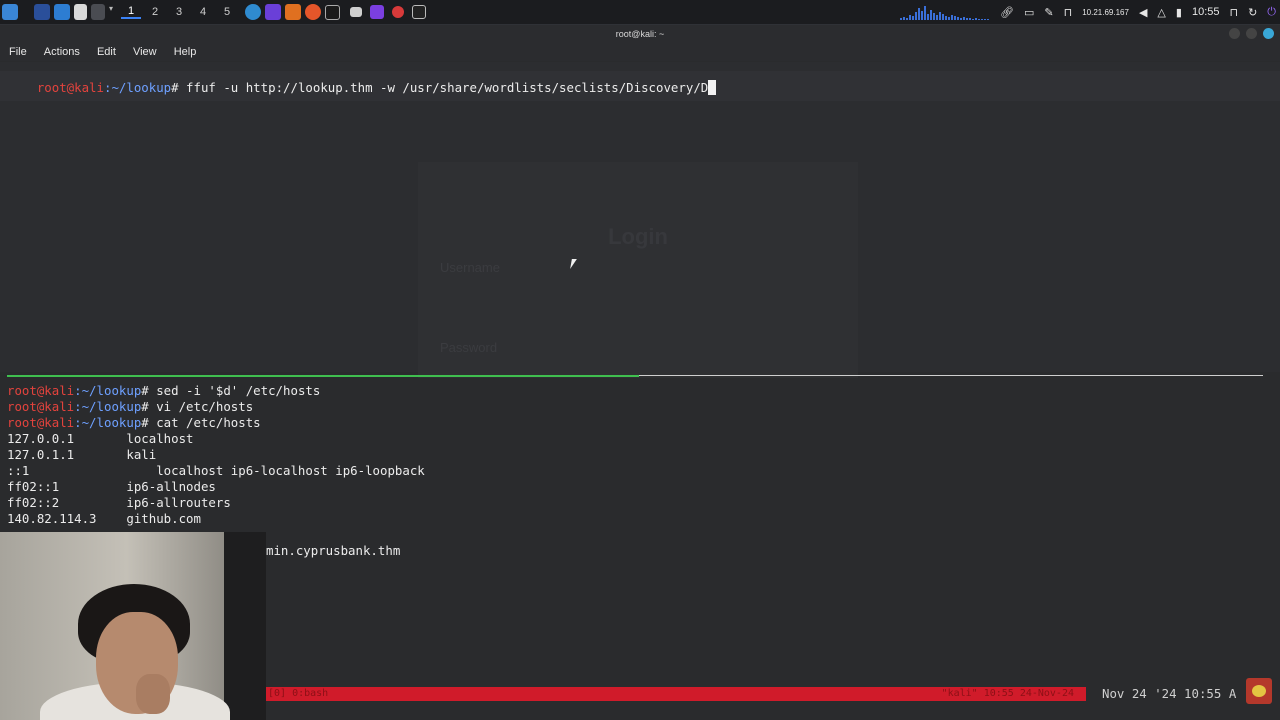 Image resolution: width=1280 pixels, height=720 pixels. What do you see at coordinates (227, 12) in the screenshot?
I see `workspace-5: 5` at bounding box center [227, 12].